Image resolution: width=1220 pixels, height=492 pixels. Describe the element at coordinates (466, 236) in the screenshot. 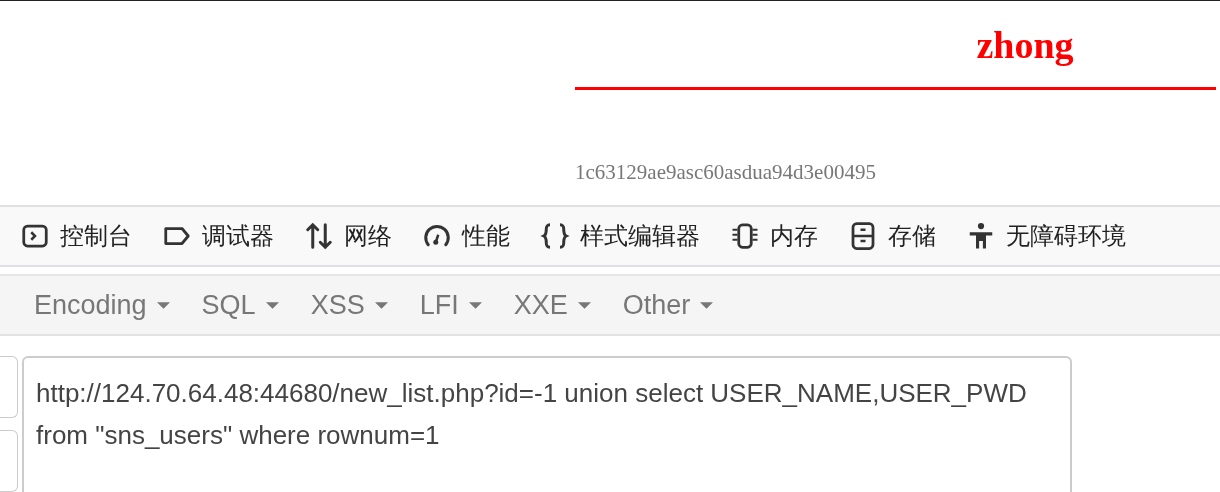

I see `devtools-tab: 性能` at that location.